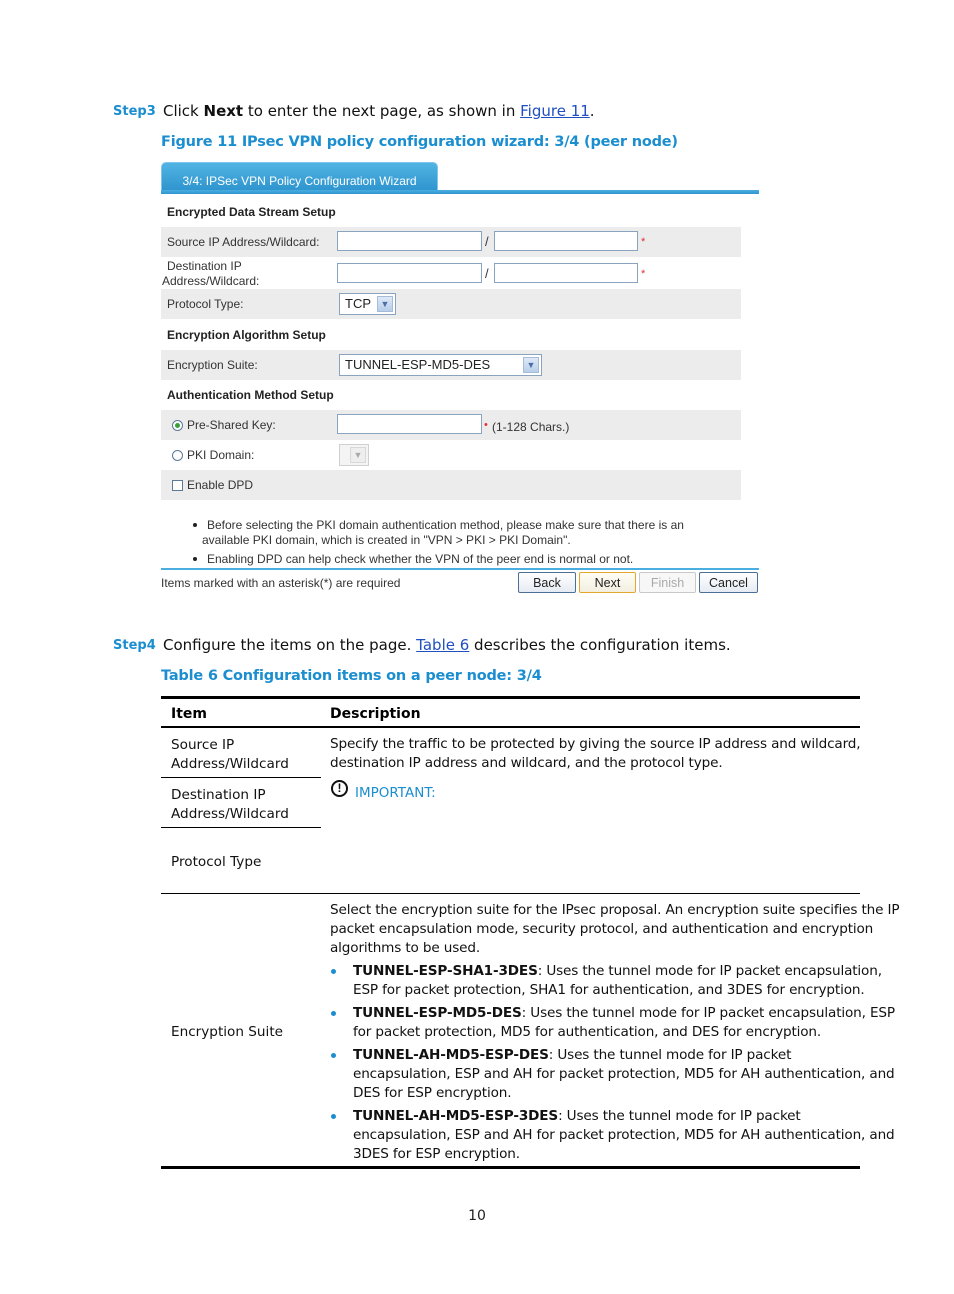 The width and height of the screenshot is (954, 1294). I want to click on desc-suite-line3: algorithms to be used., so click(405, 948).